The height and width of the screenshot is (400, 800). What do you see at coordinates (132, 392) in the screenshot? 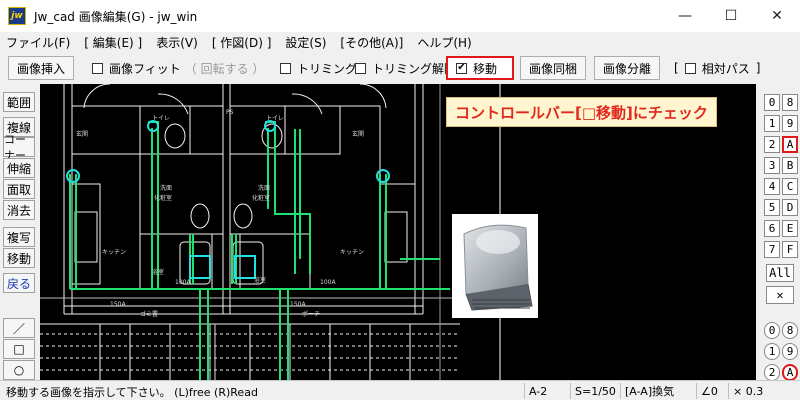
I see `status-message: 移動する画像を指示して下さい。 (L)free (R)Read` at bounding box center [132, 392].